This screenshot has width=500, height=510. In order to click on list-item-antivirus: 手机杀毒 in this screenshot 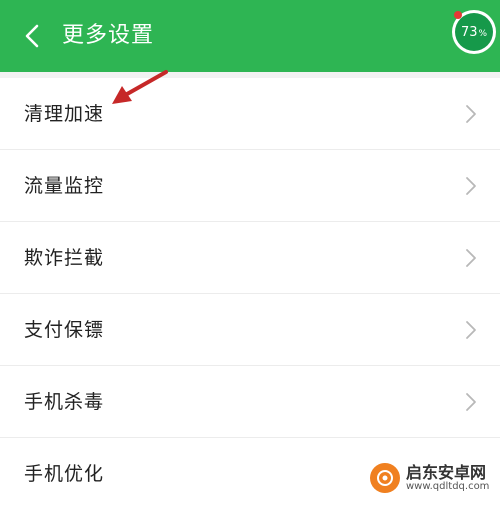, I will do `click(250, 402)`.